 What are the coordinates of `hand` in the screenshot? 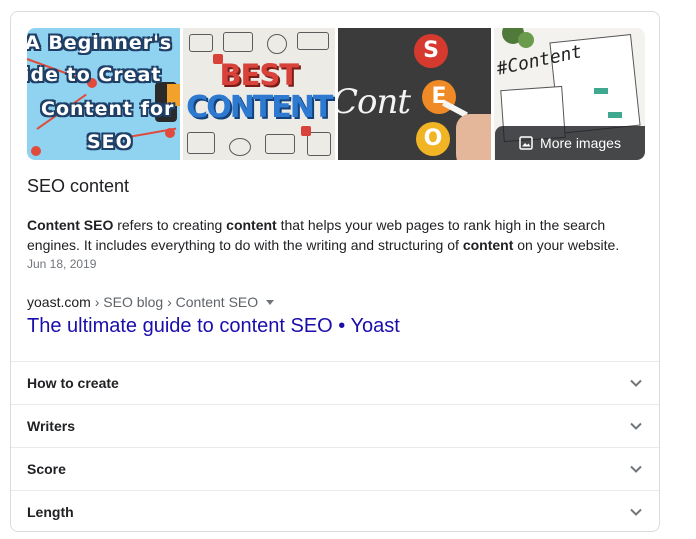 It's located at (473, 137).